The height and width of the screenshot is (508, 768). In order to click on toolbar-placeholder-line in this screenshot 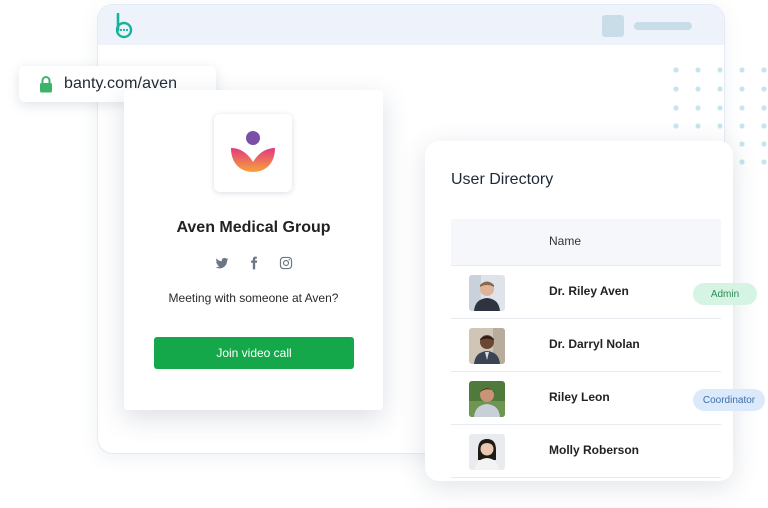, I will do `click(663, 26)`.